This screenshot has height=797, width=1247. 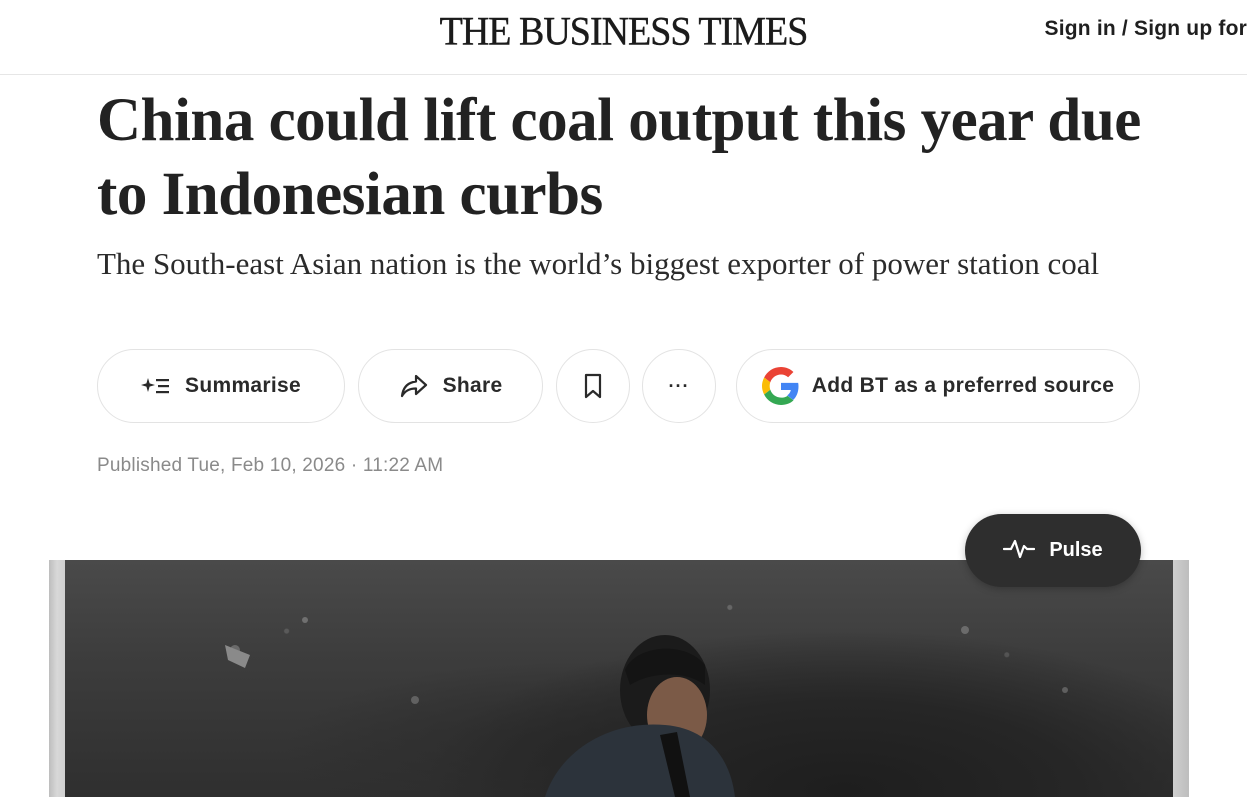 I want to click on share-arrow-icon, so click(x=414, y=386).